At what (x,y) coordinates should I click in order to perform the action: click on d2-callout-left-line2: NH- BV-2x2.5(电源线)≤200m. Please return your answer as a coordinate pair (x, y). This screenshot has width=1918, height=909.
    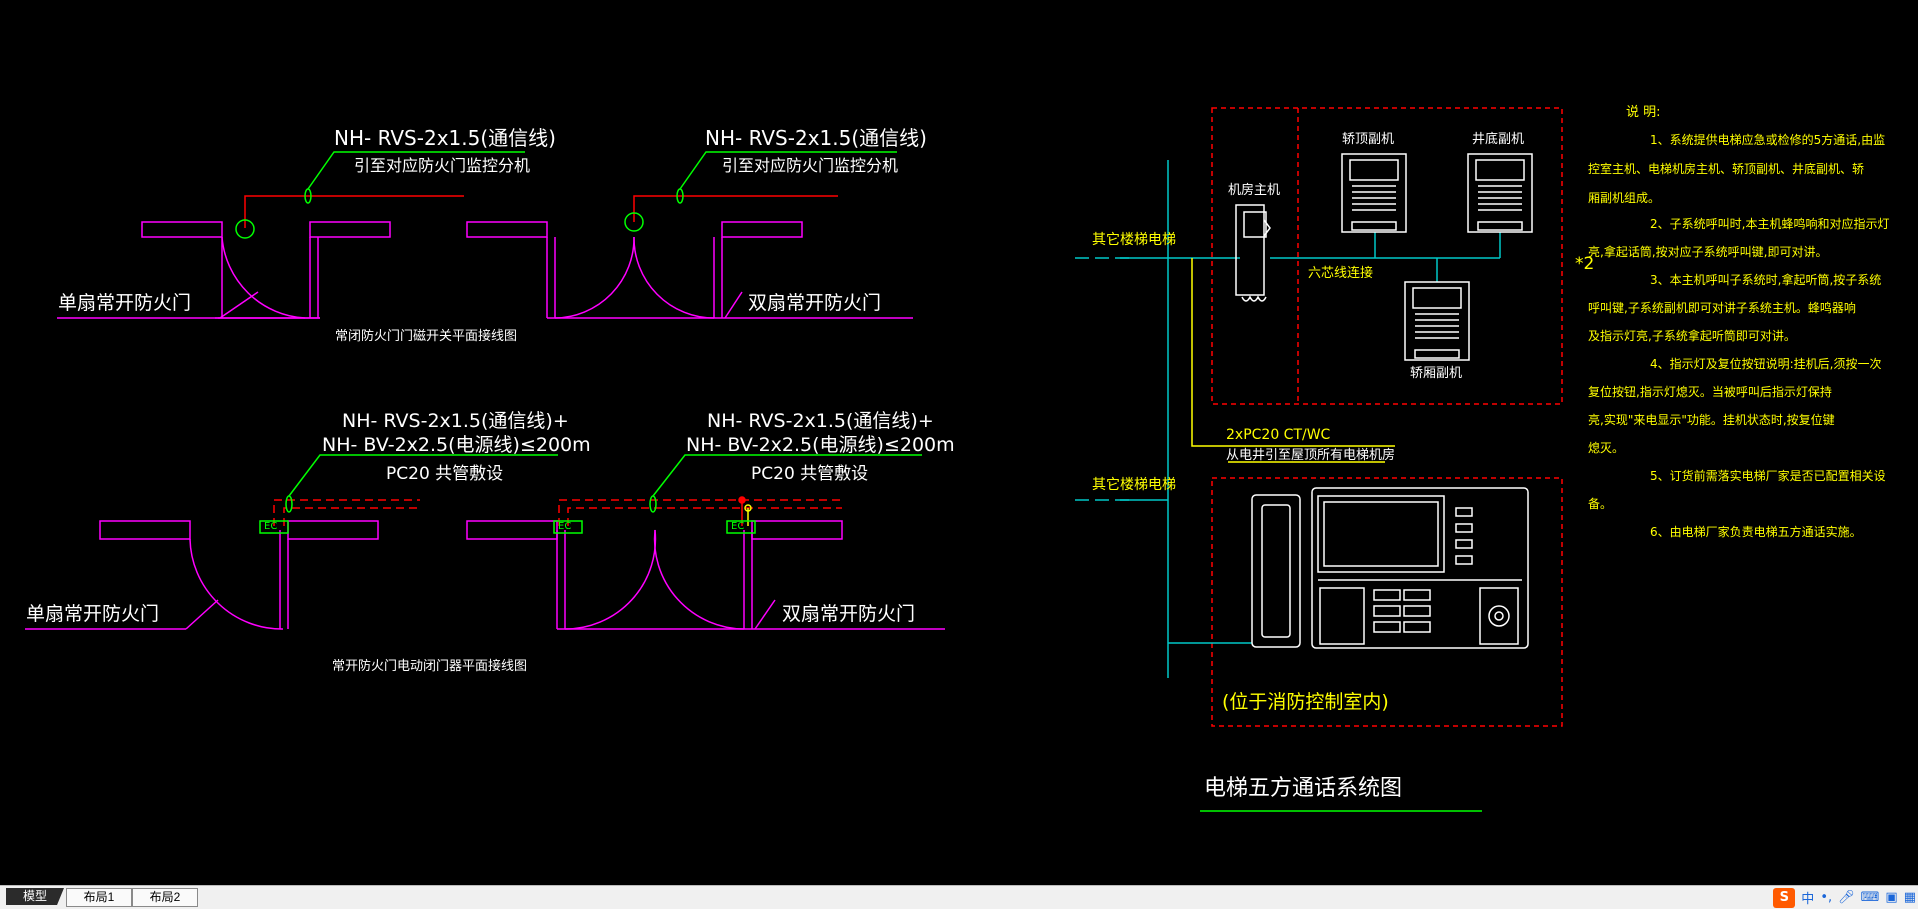
    Looking at the image, I should click on (456, 445).